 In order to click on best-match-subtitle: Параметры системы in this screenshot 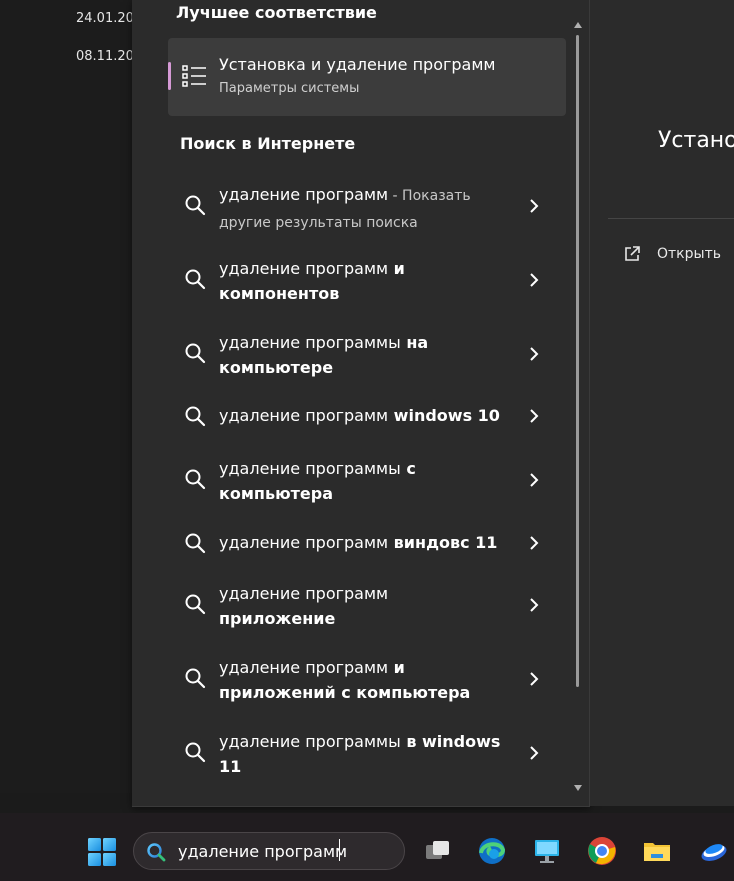, I will do `click(289, 88)`.